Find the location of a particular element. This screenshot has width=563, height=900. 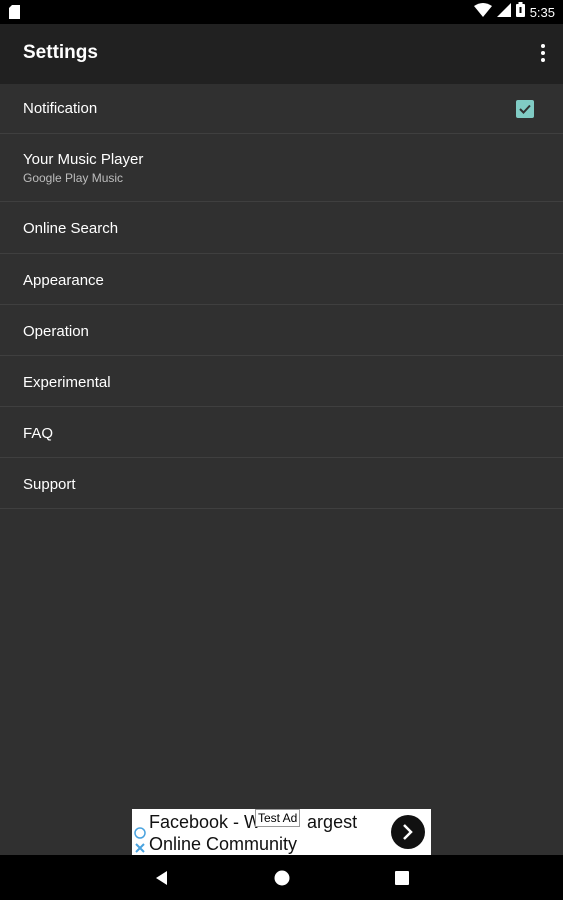

recents-button is located at coordinates (402, 878).